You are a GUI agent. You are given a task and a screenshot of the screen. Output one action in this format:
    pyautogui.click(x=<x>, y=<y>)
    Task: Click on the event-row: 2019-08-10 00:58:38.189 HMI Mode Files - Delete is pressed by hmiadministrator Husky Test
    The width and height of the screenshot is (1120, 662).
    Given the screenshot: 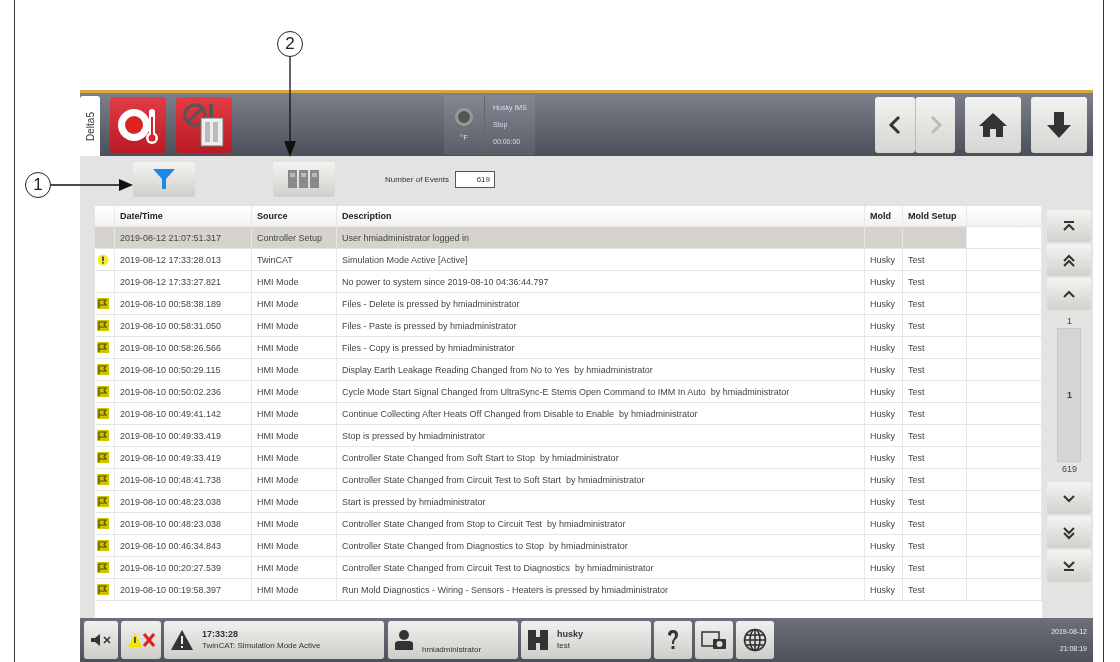 What is the action you would take?
    pyautogui.click(x=568, y=304)
    